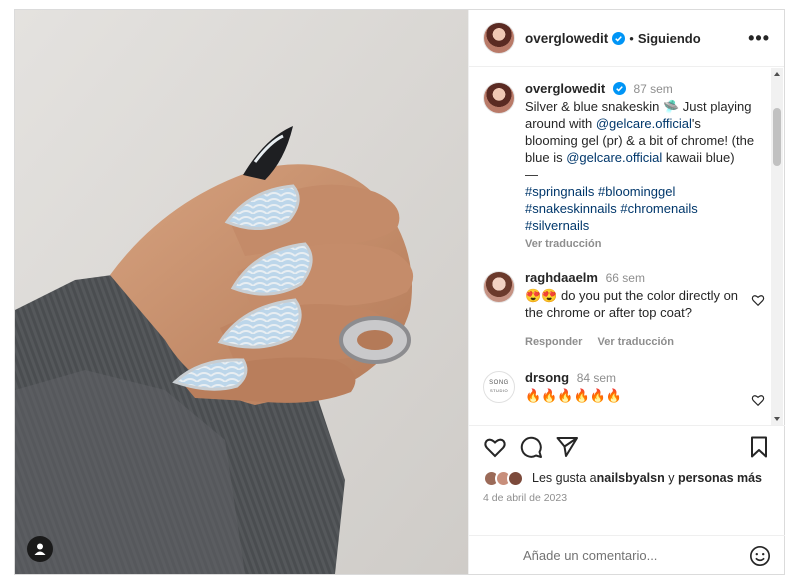 Image resolution: width=800 pixels, height=585 pixels. What do you see at coordinates (566, 38) in the screenshot?
I see `header-username: overglowedit` at bounding box center [566, 38].